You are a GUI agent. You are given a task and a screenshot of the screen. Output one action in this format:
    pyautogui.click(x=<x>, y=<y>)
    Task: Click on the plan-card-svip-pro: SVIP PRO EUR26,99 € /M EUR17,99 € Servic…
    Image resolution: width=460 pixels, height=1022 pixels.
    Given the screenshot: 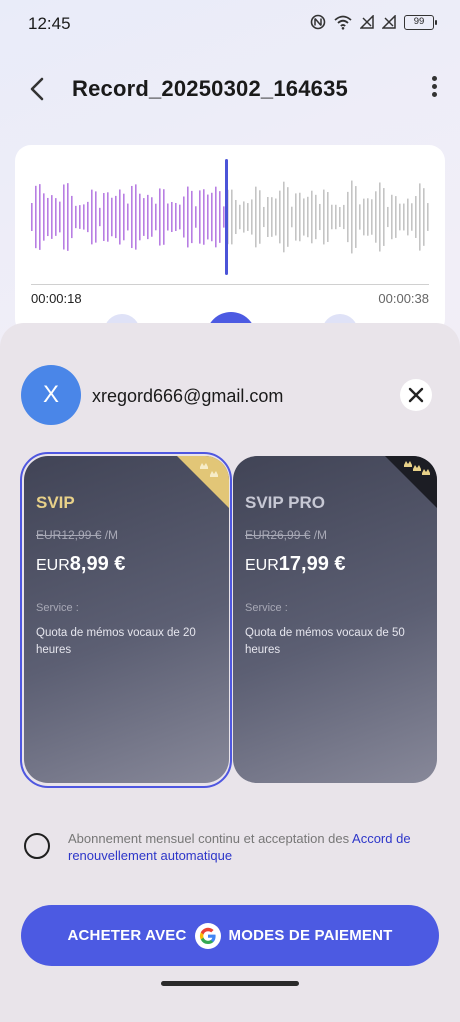 What is the action you would take?
    pyautogui.click(x=335, y=619)
    